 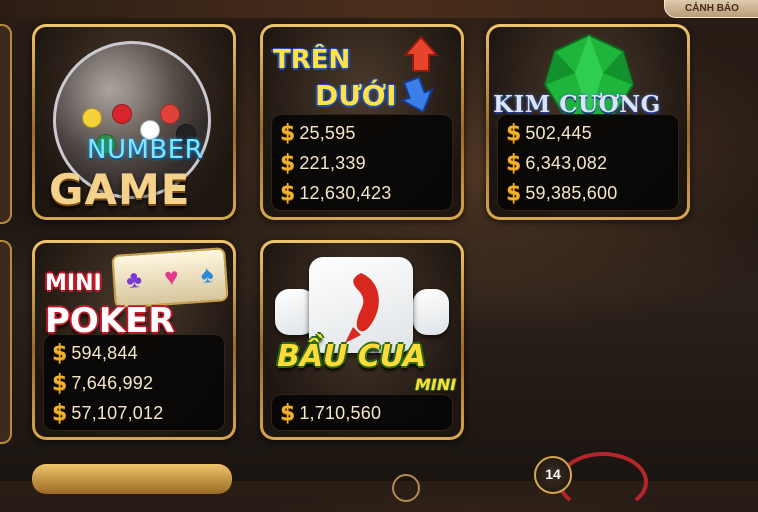 What do you see at coordinates (120, 189) in the screenshot?
I see `number-game-logo-game: GAME` at bounding box center [120, 189].